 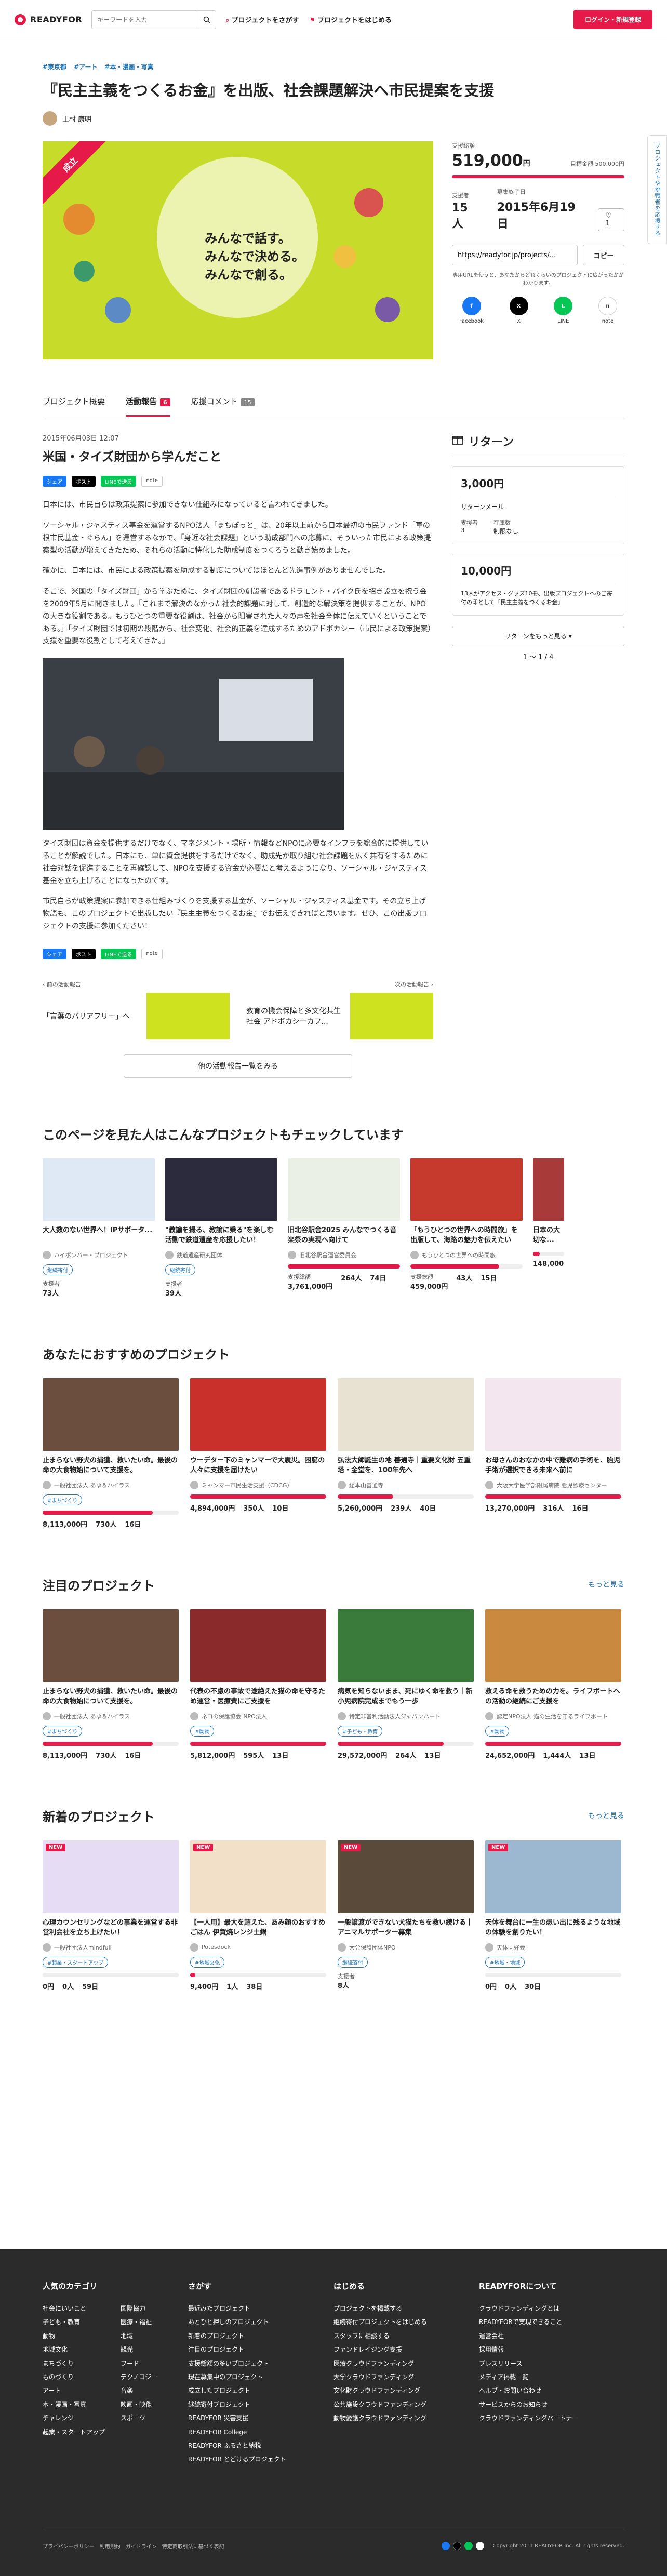 I want to click on footer-link: ヘルプ・お問い合わせ, so click(x=551, y=2390).